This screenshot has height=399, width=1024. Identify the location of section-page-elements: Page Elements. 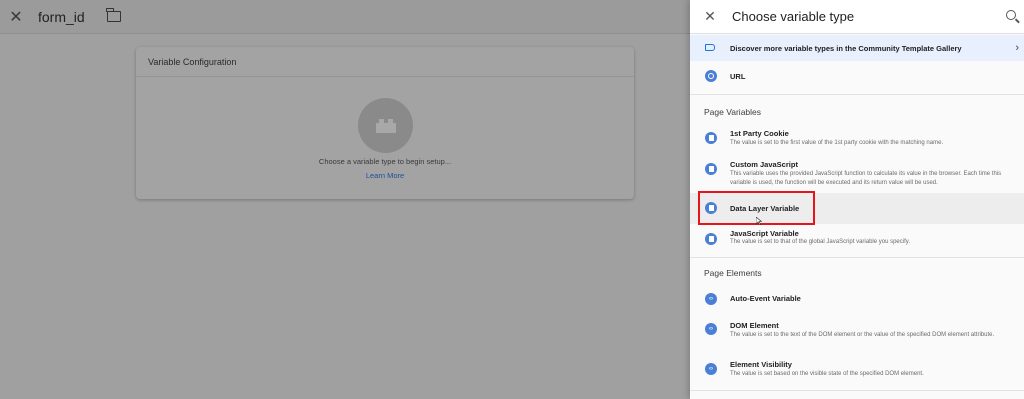
(733, 273).